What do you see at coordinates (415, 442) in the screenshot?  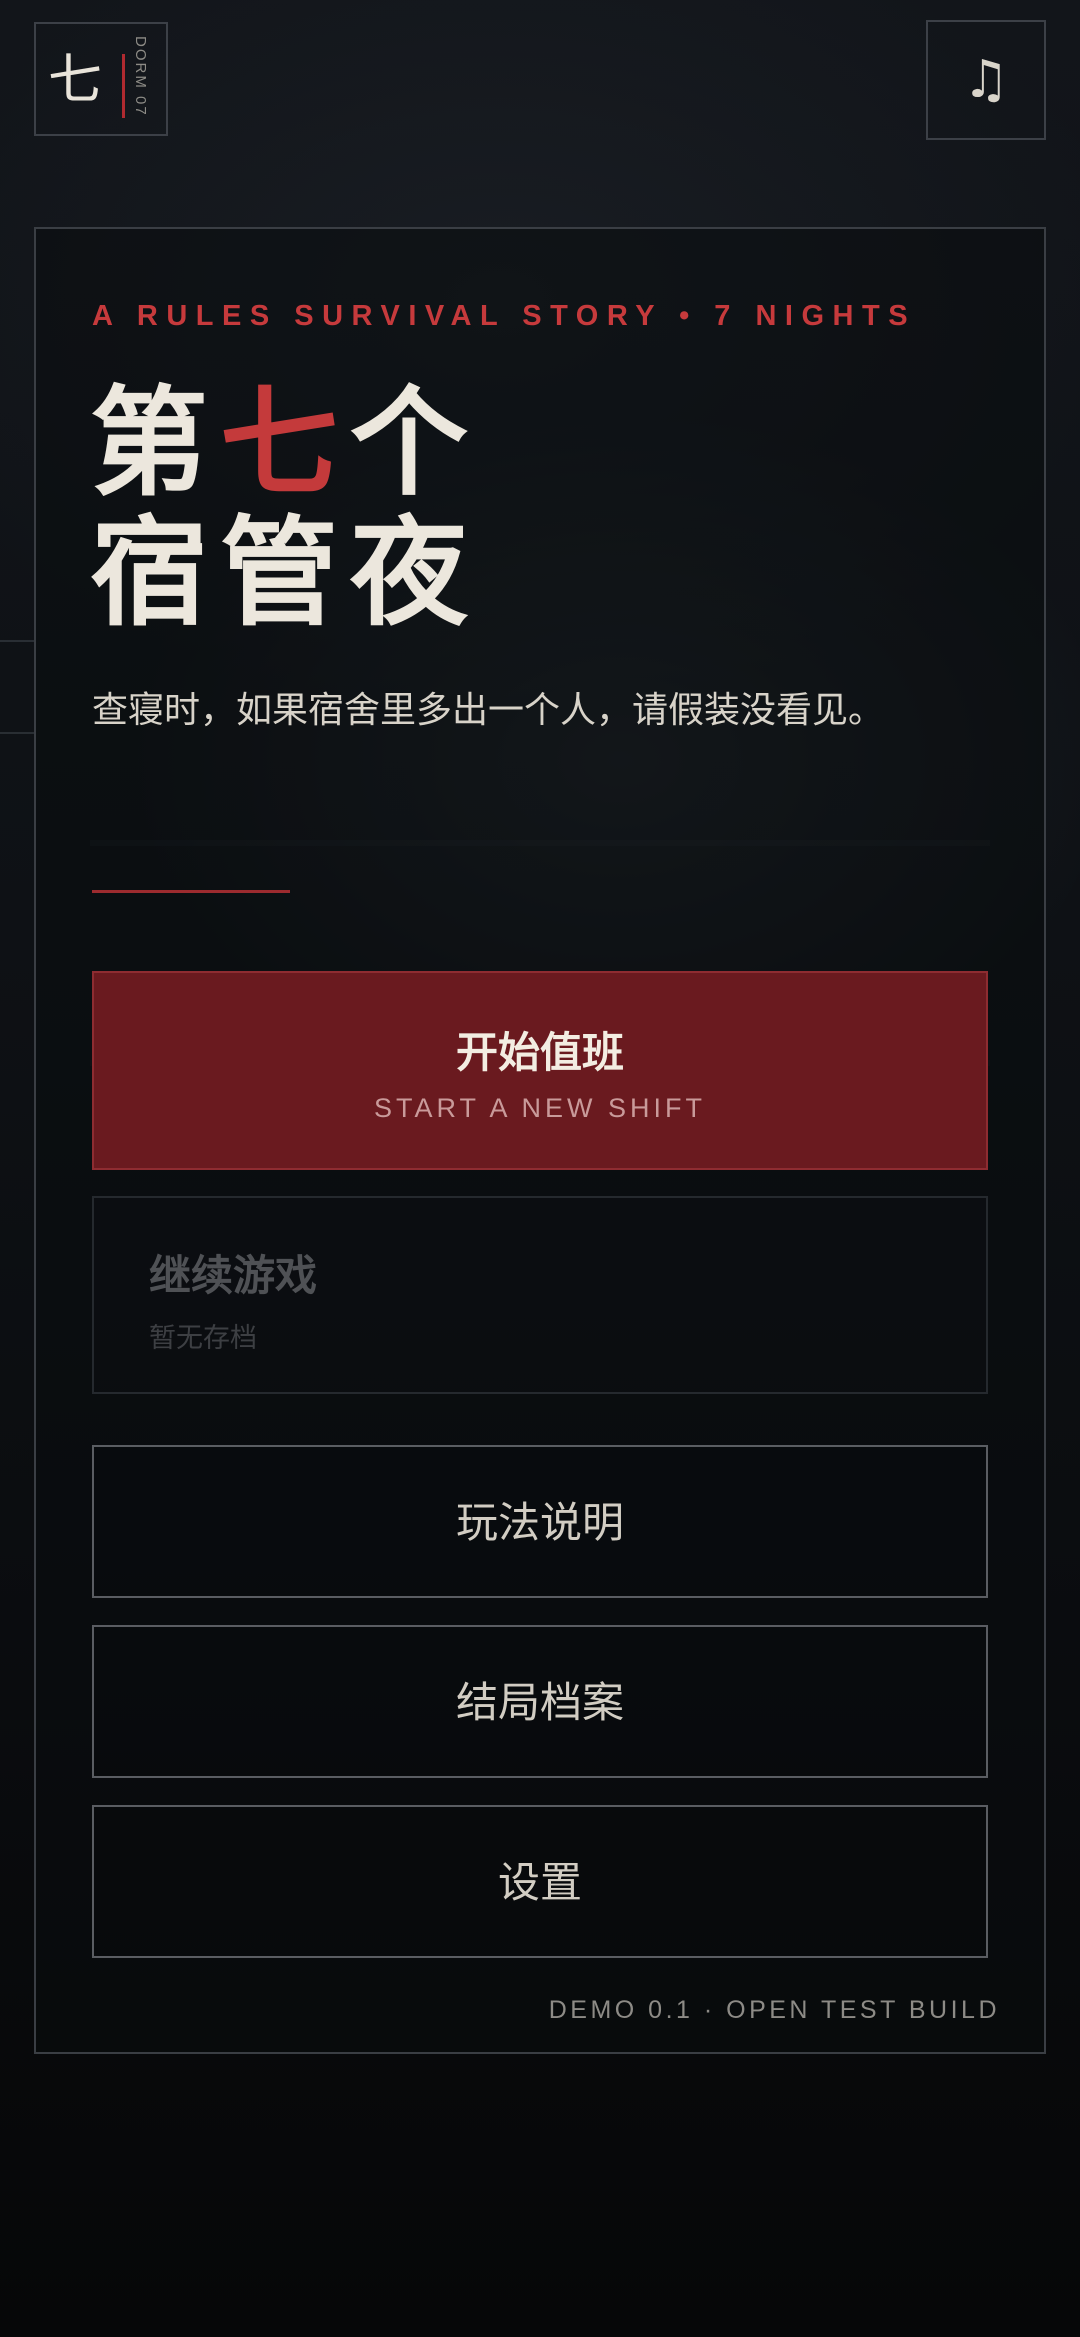 I see `title-part-2: 个` at bounding box center [415, 442].